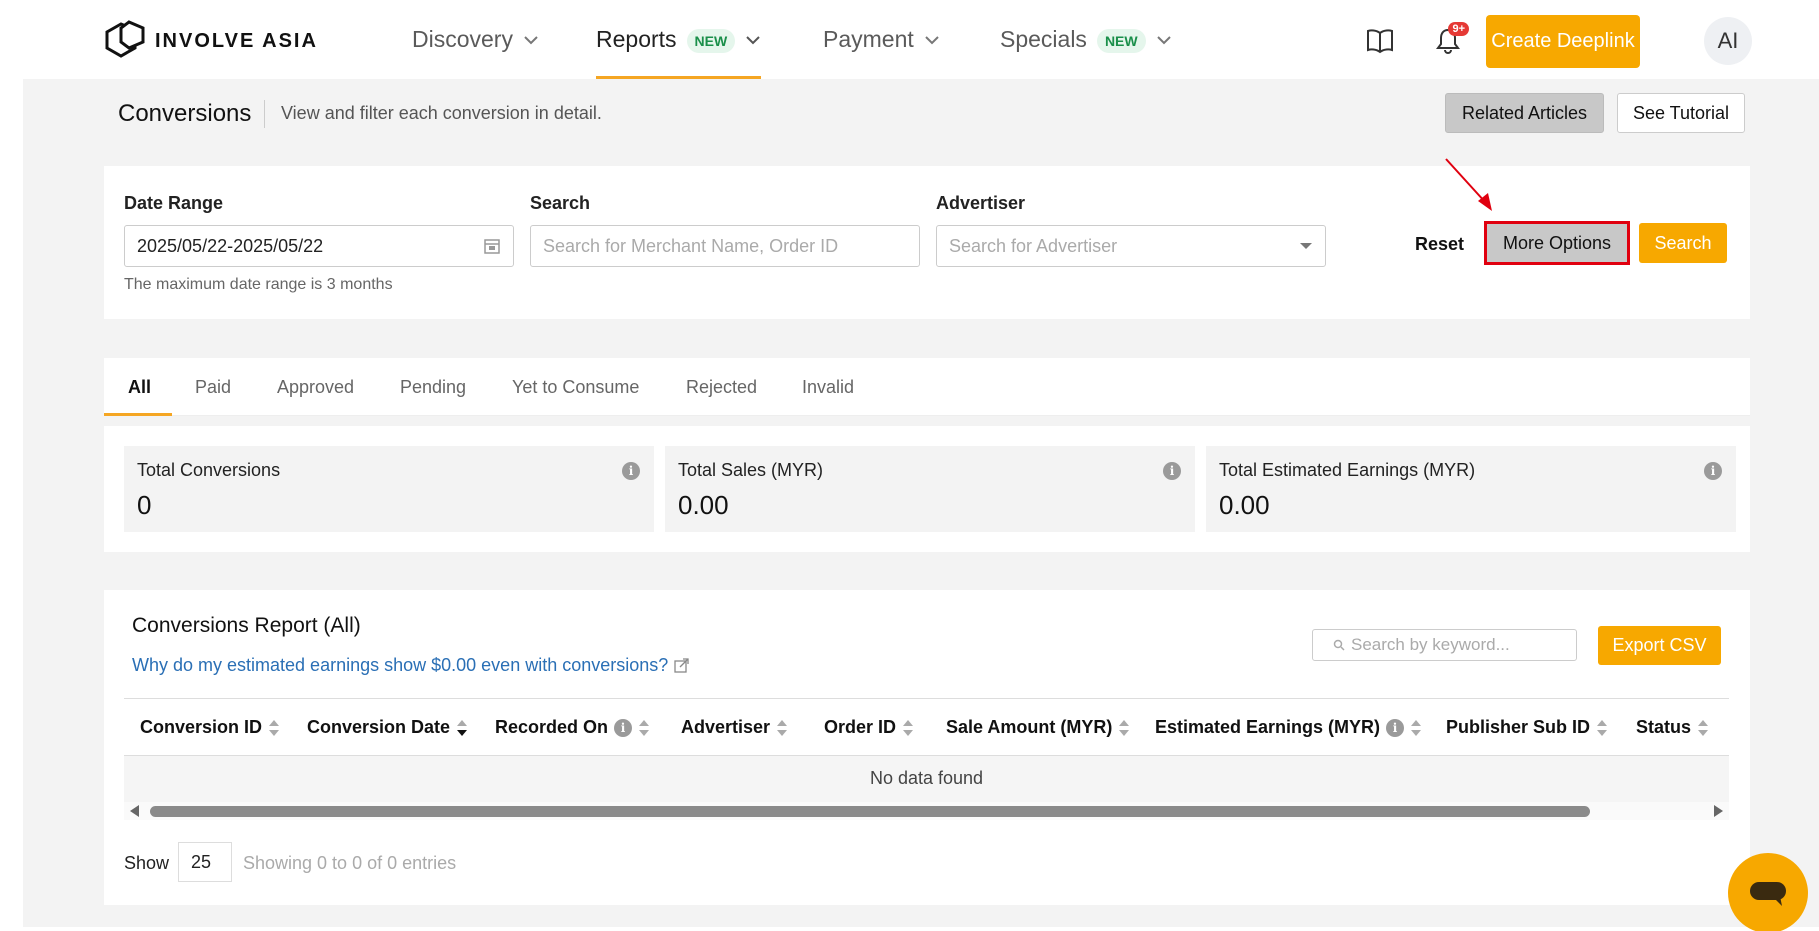  Describe the element at coordinates (462, 727) in the screenshot. I see `sort-desc-icon` at that location.